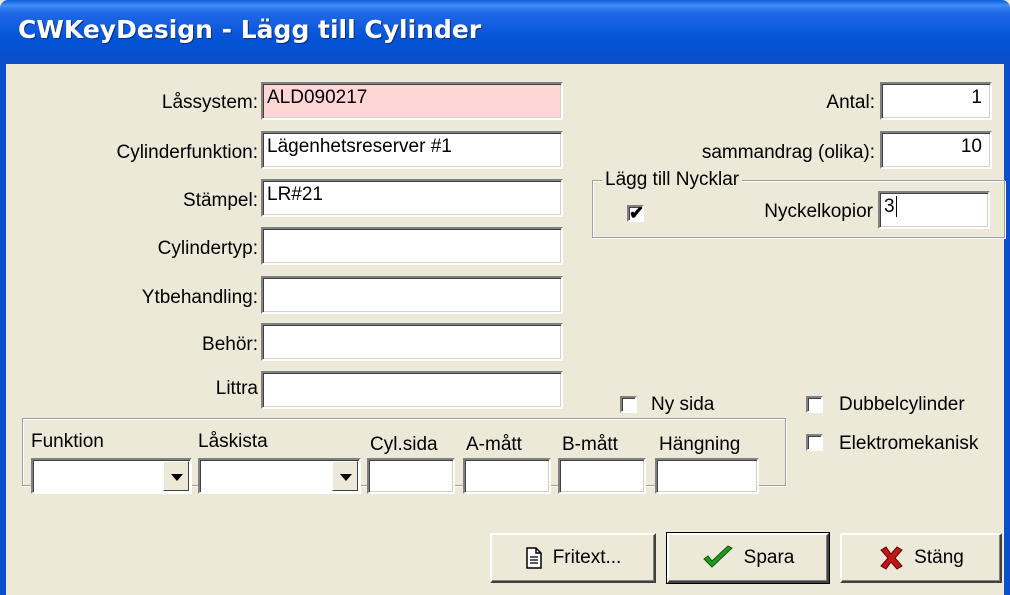 This screenshot has height=595, width=1010. Describe the element at coordinates (233, 441) in the screenshot. I see `laskista-header: Låskista` at that location.